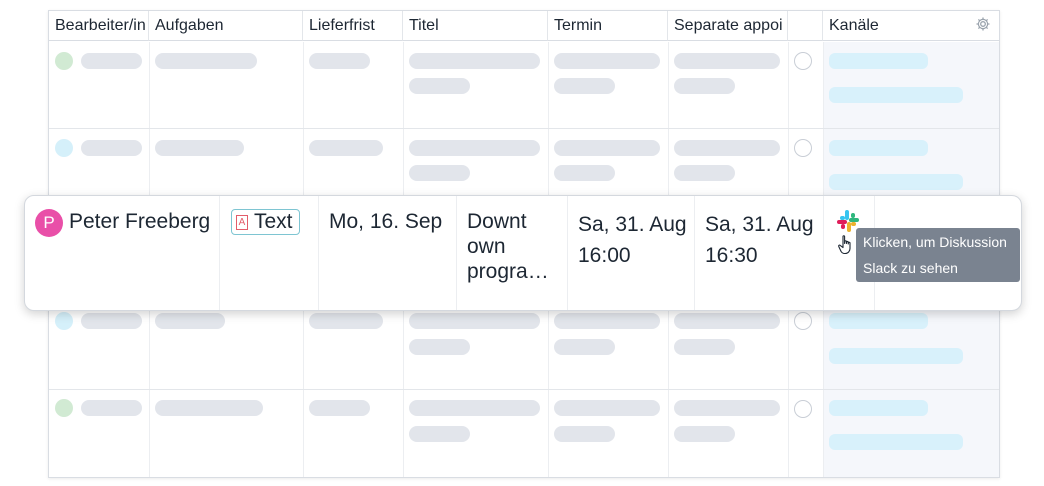 The image size is (1044, 486). What do you see at coordinates (938, 255) in the screenshot?
I see `slack-tooltip: Klicken, um Diskussion Slack zu sehen` at bounding box center [938, 255].